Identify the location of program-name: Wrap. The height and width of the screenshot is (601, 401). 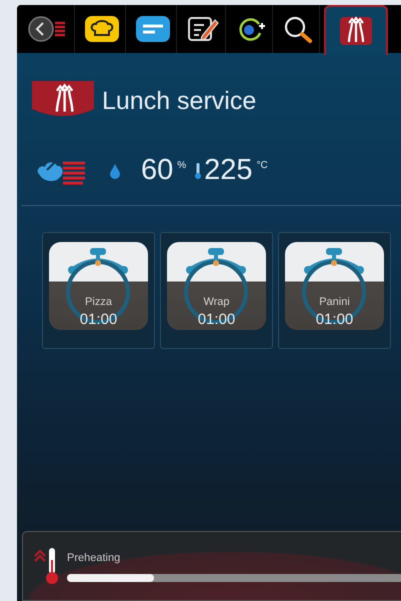
(216, 303).